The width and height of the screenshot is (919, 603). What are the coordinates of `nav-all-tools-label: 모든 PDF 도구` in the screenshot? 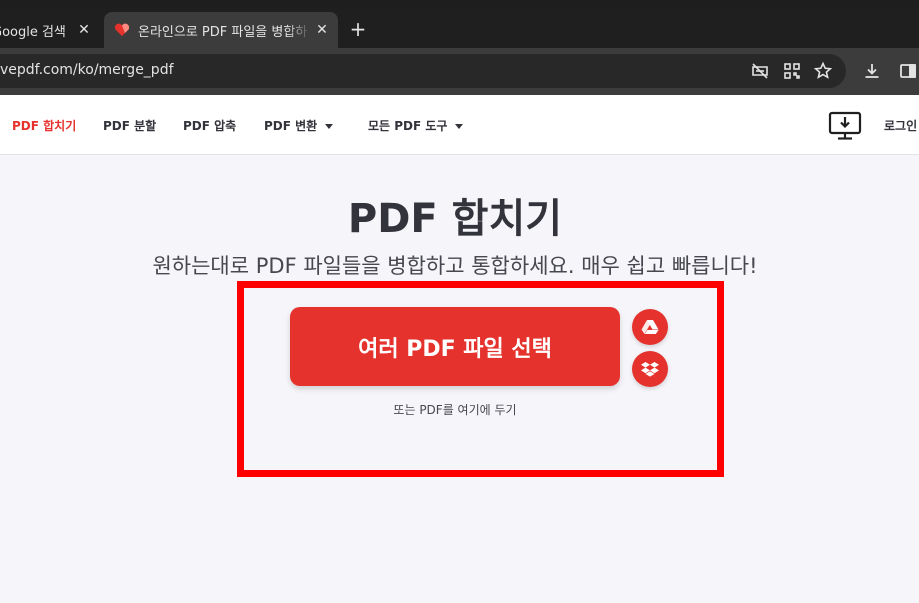 It's located at (408, 126).